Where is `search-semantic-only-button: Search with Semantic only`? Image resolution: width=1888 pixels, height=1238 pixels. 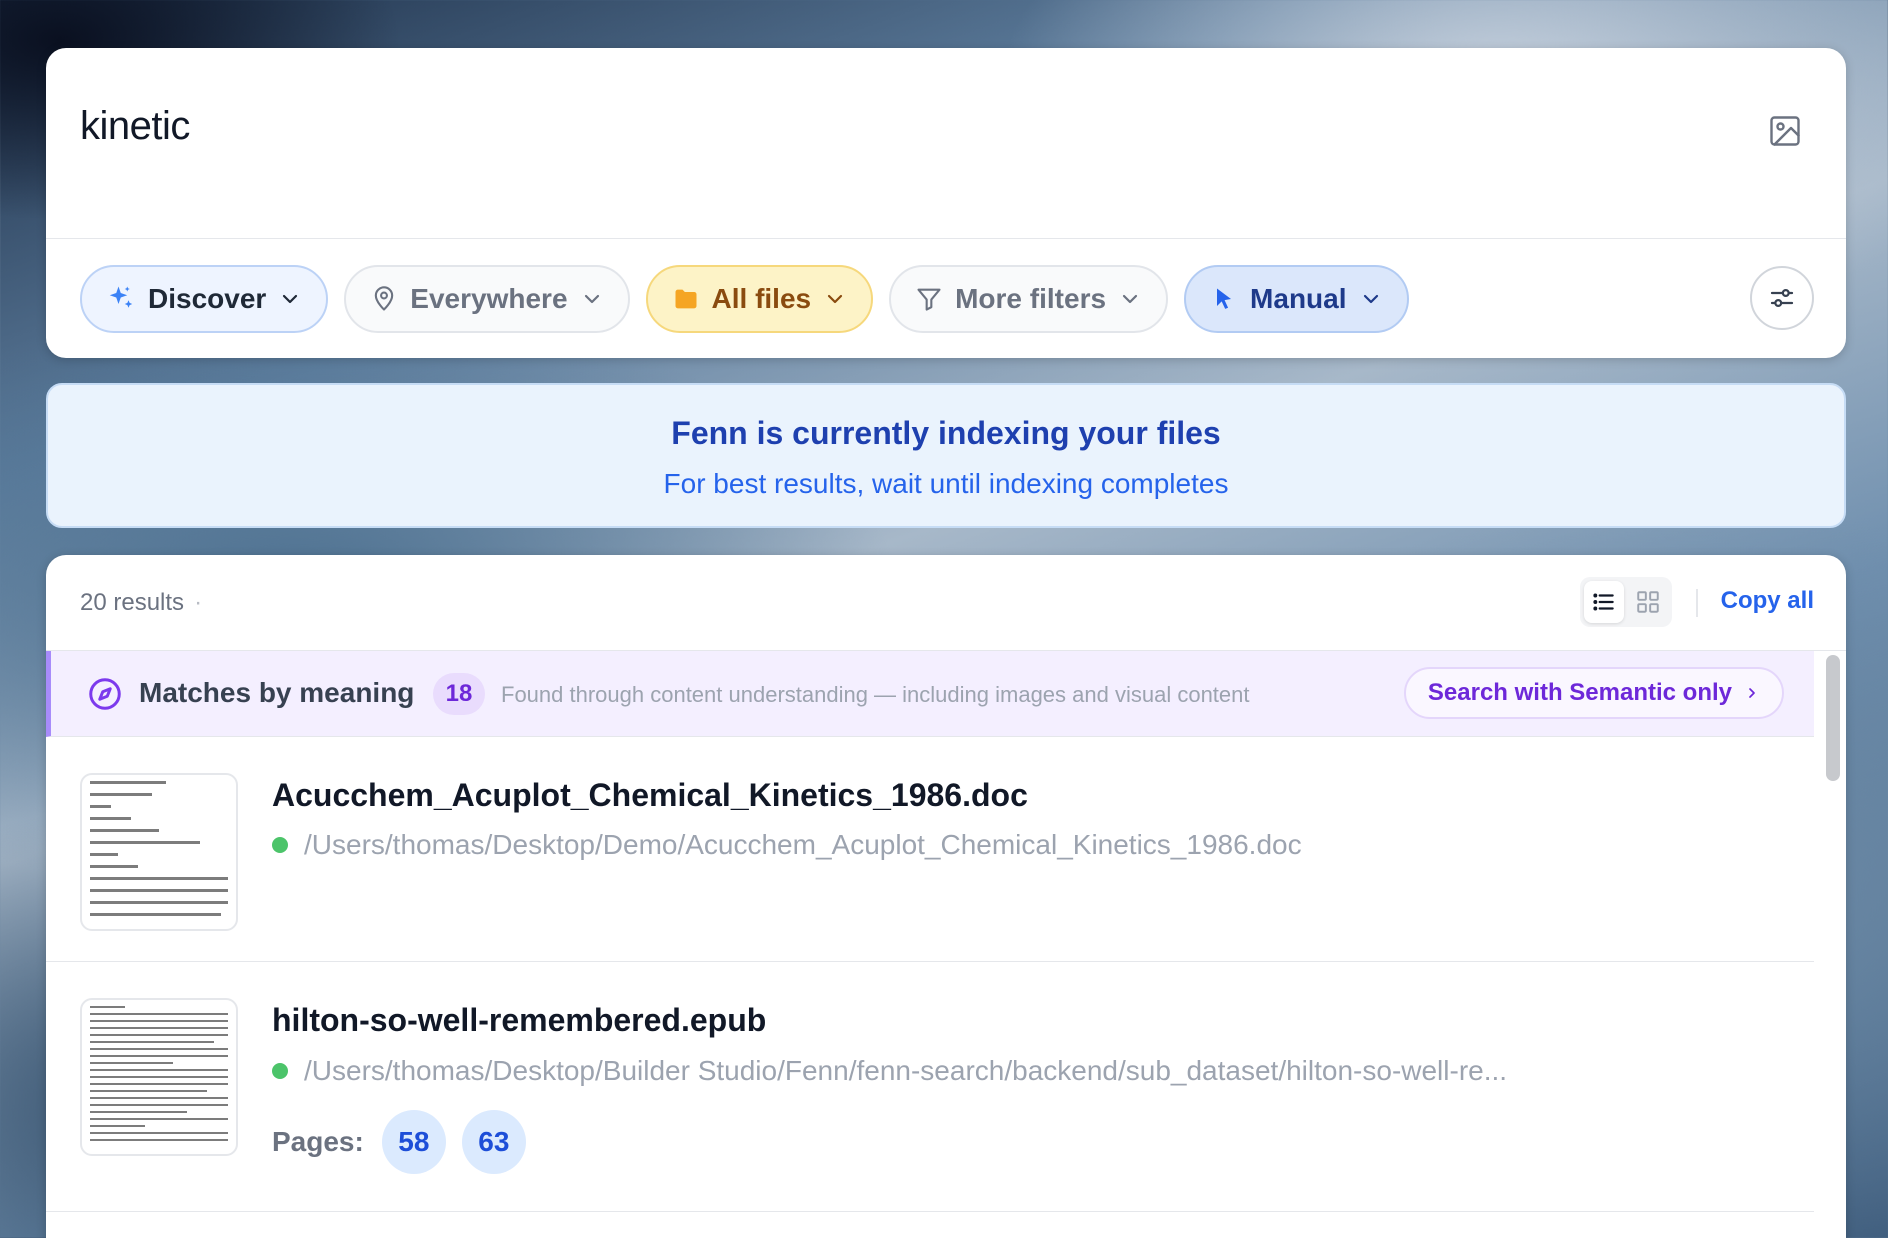
search-semantic-only-button: Search with Semantic only is located at coordinates (1593, 693).